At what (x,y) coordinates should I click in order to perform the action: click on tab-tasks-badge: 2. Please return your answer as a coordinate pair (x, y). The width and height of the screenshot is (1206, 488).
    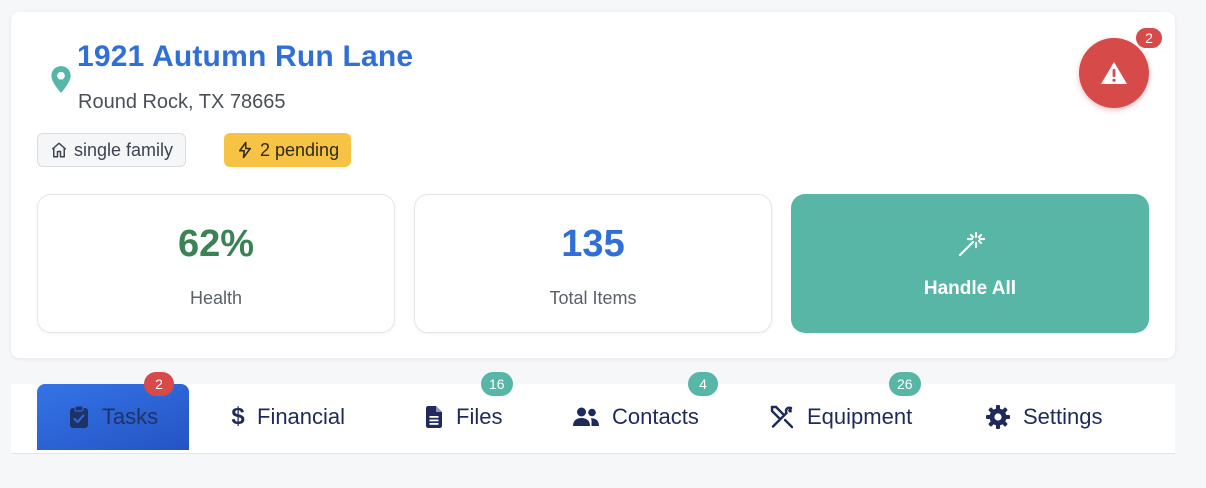
    Looking at the image, I should click on (159, 384).